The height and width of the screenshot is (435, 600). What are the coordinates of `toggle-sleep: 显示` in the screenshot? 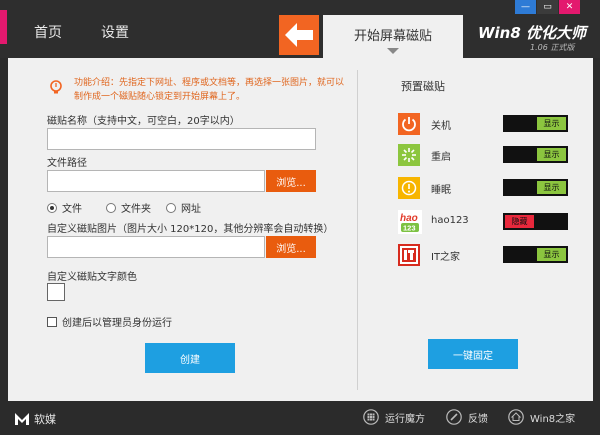 It's located at (535, 187).